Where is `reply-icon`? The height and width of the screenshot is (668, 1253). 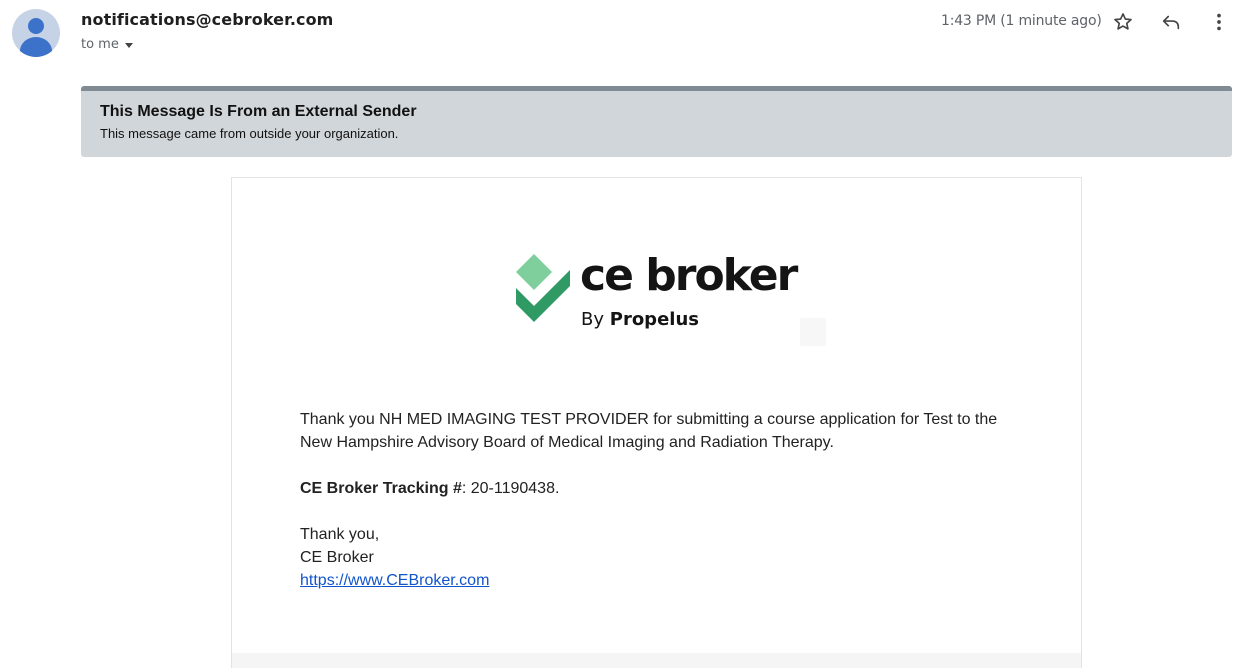 reply-icon is located at coordinates (1171, 22).